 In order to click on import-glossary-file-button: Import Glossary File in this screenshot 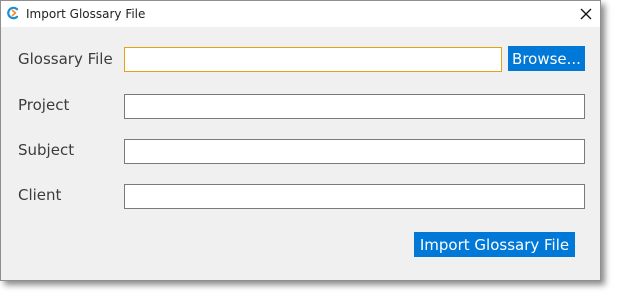, I will do `click(494, 244)`.